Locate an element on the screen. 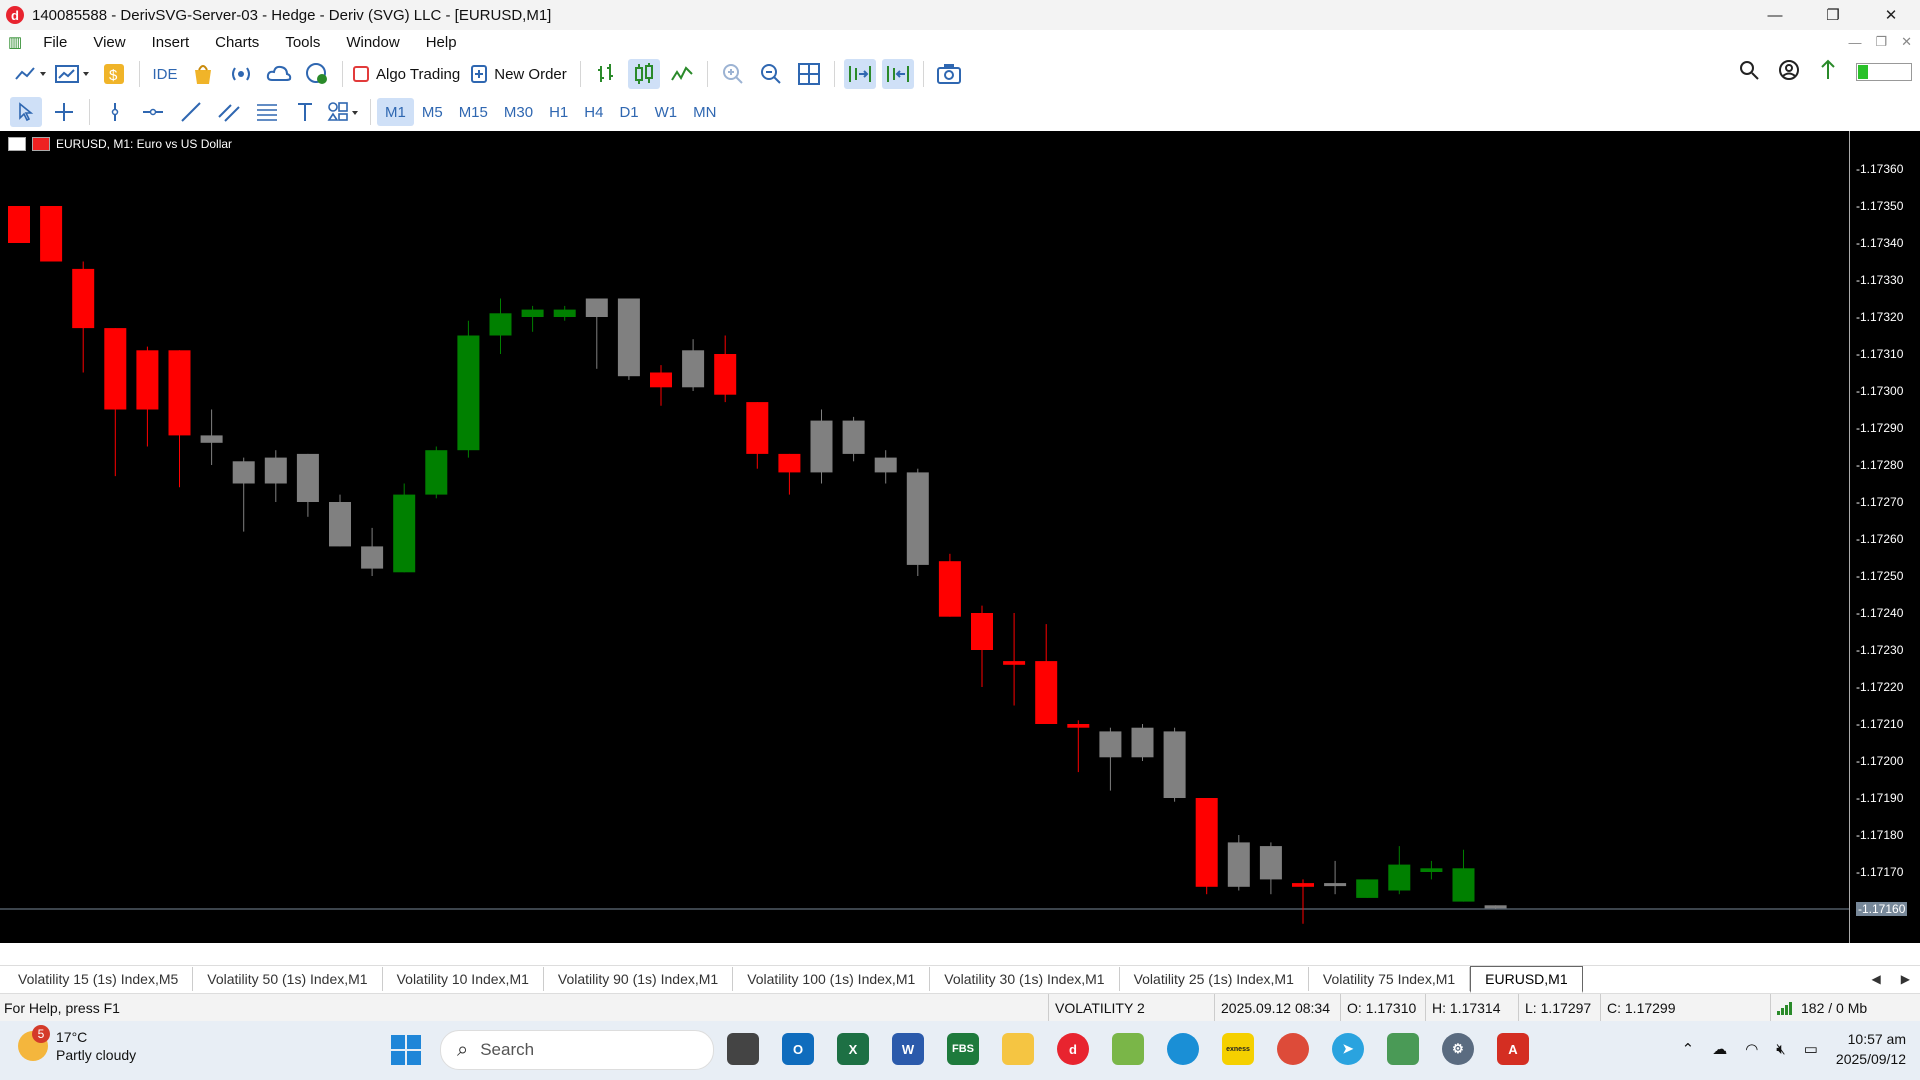  deriv-app-icon: d is located at coordinates (1073, 1049).